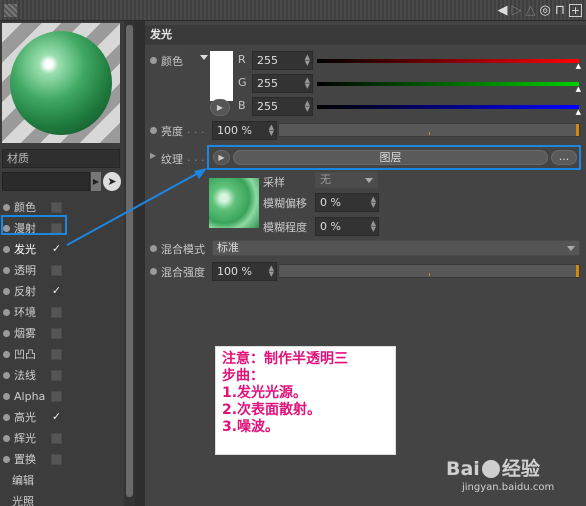  What do you see at coordinates (545, 10) in the screenshot?
I see `history-icon: ◎` at bounding box center [545, 10].